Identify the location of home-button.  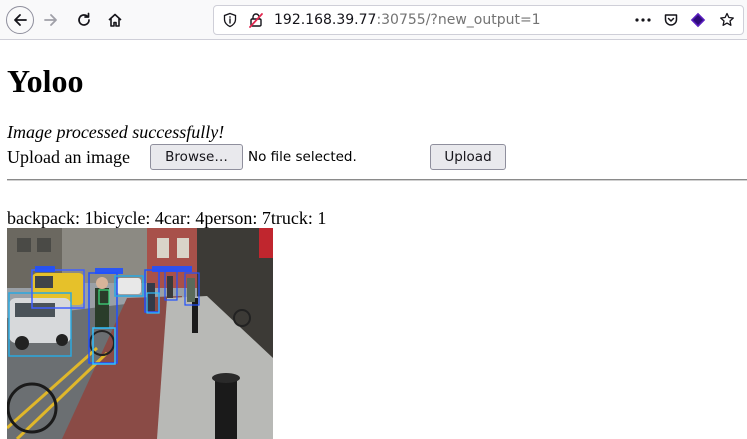
(115, 20).